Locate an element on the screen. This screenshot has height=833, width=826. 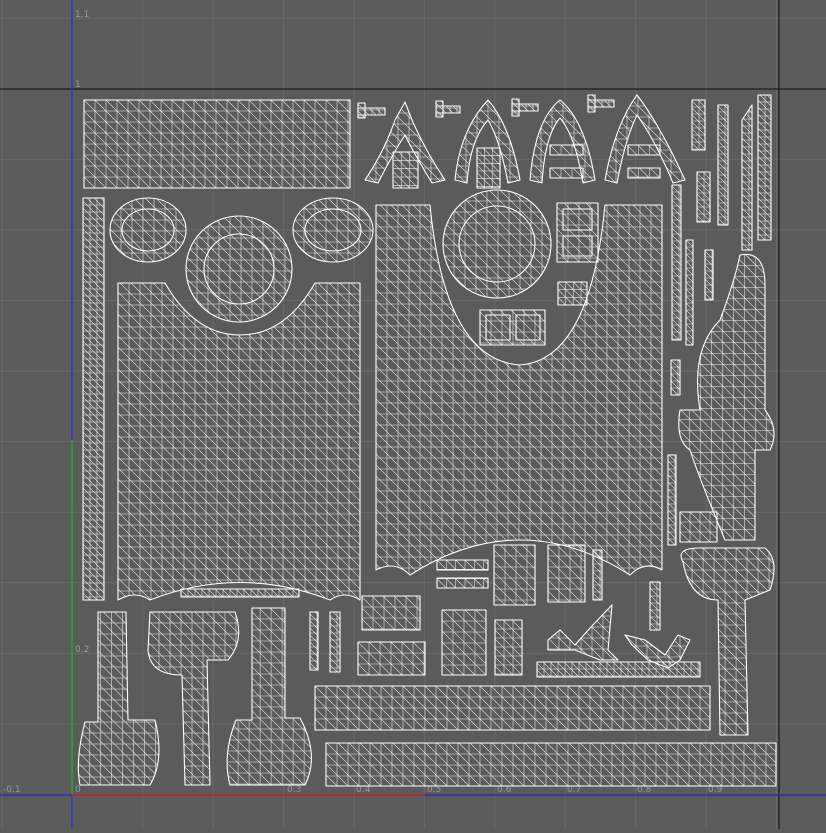
ruler-v-label: 0.2 is located at coordinates (82, 650).